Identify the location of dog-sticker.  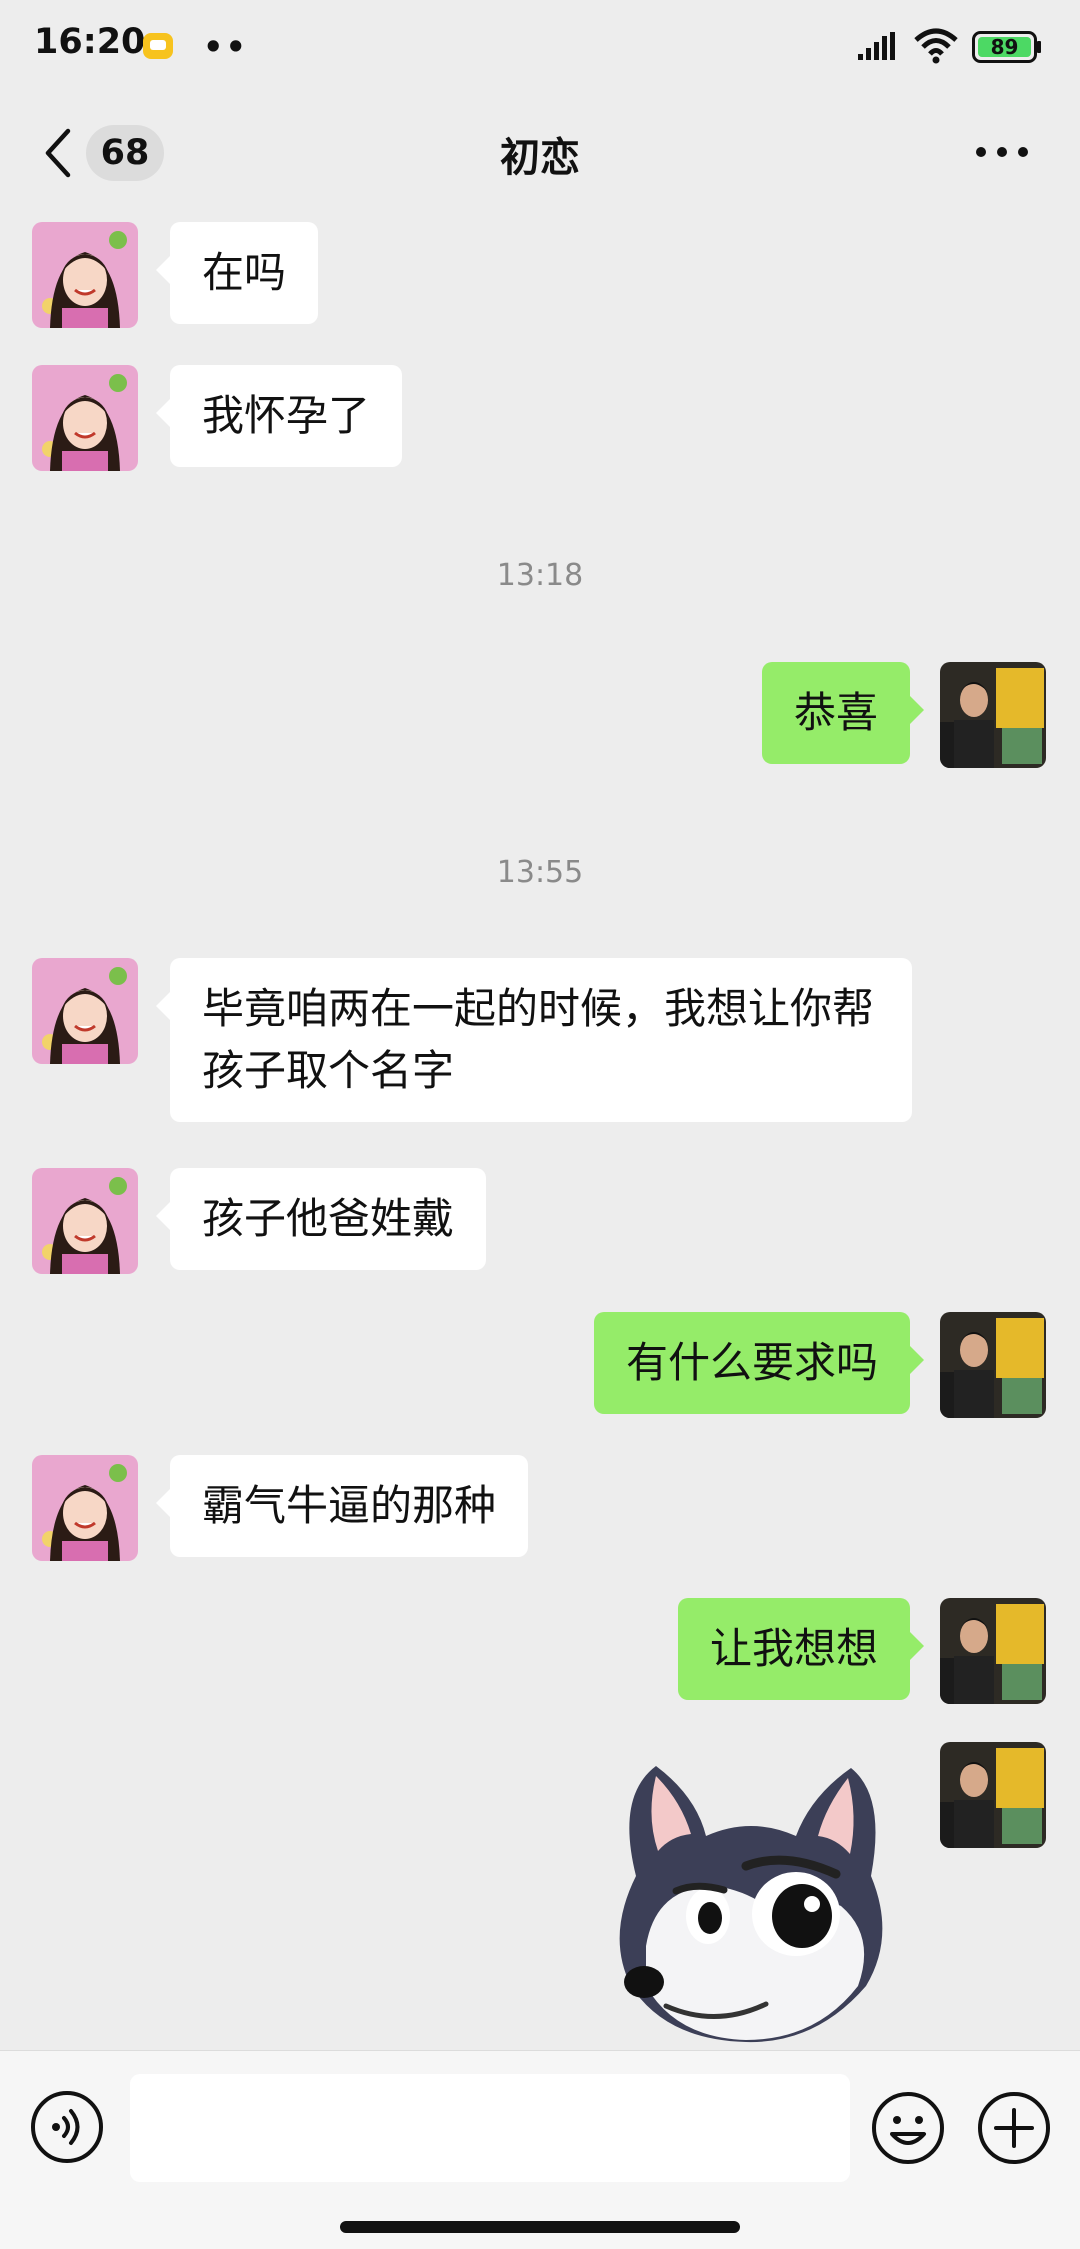
(751, 1901).